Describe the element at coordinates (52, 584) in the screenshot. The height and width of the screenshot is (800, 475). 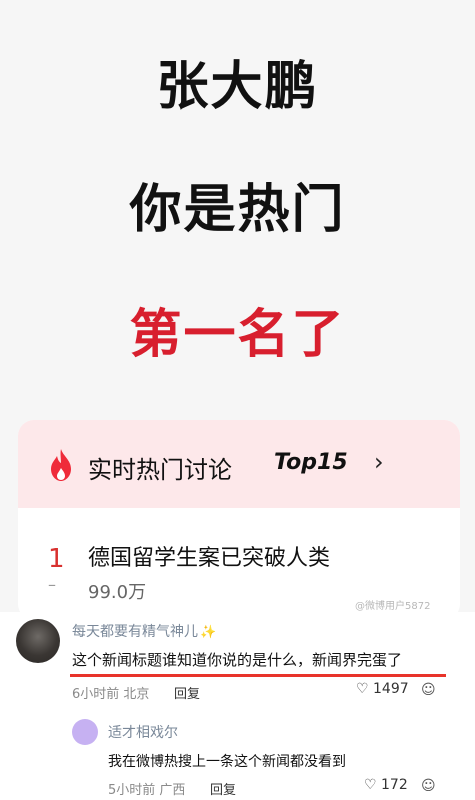
I see `rank-change: –` at that location.